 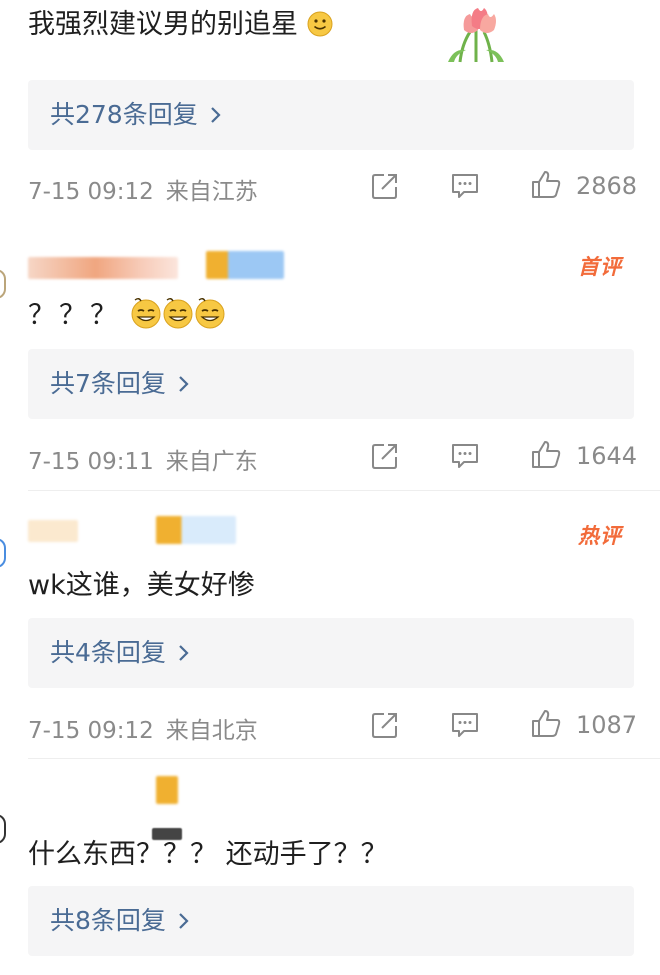 I want to click on comment-text: ？？？, so click(x=127, y=315).